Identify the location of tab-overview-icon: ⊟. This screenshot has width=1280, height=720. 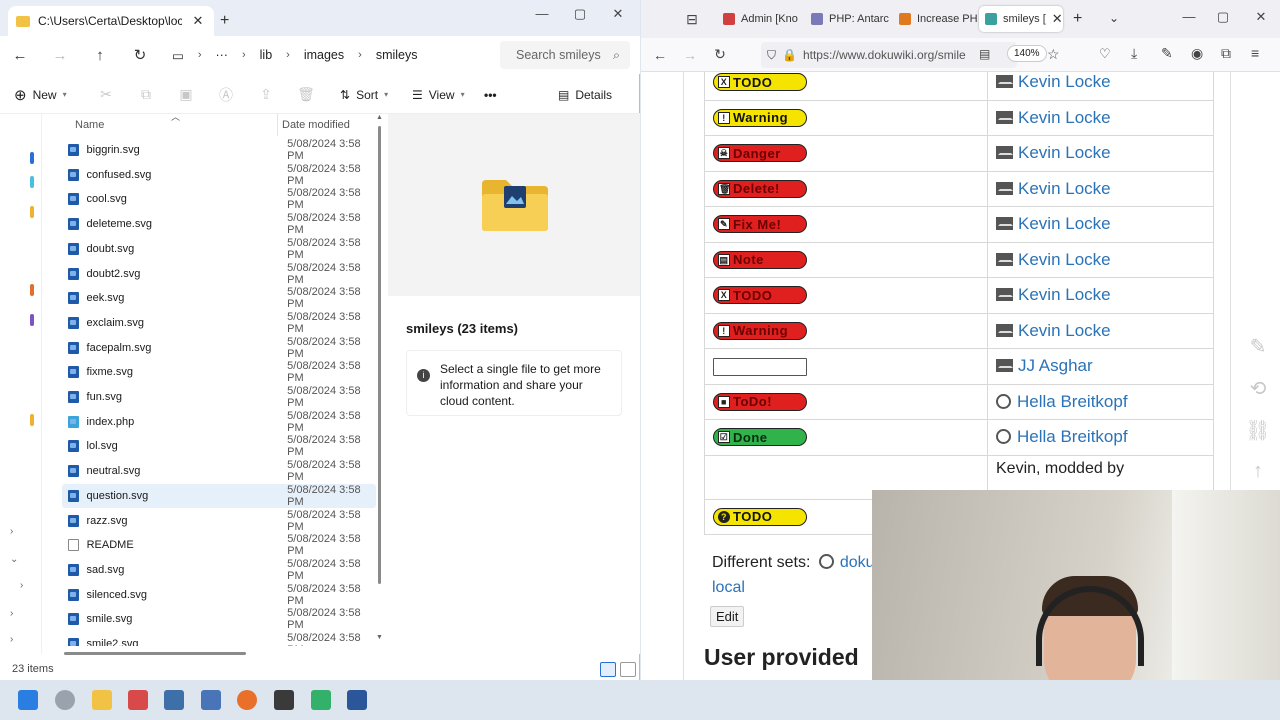
(692, 19).